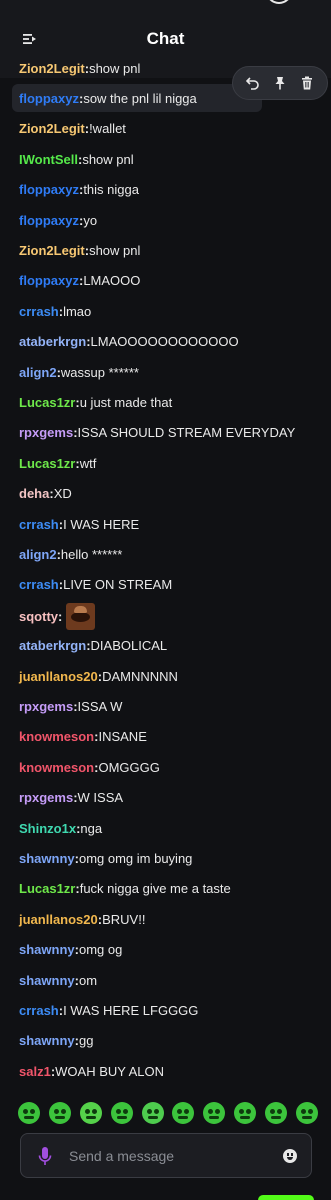  What do you see at coordinates (170, 402) in the screenshot?
I see `chat-message: Lucas1zr: u just made that` at bounding box center [170, 402].